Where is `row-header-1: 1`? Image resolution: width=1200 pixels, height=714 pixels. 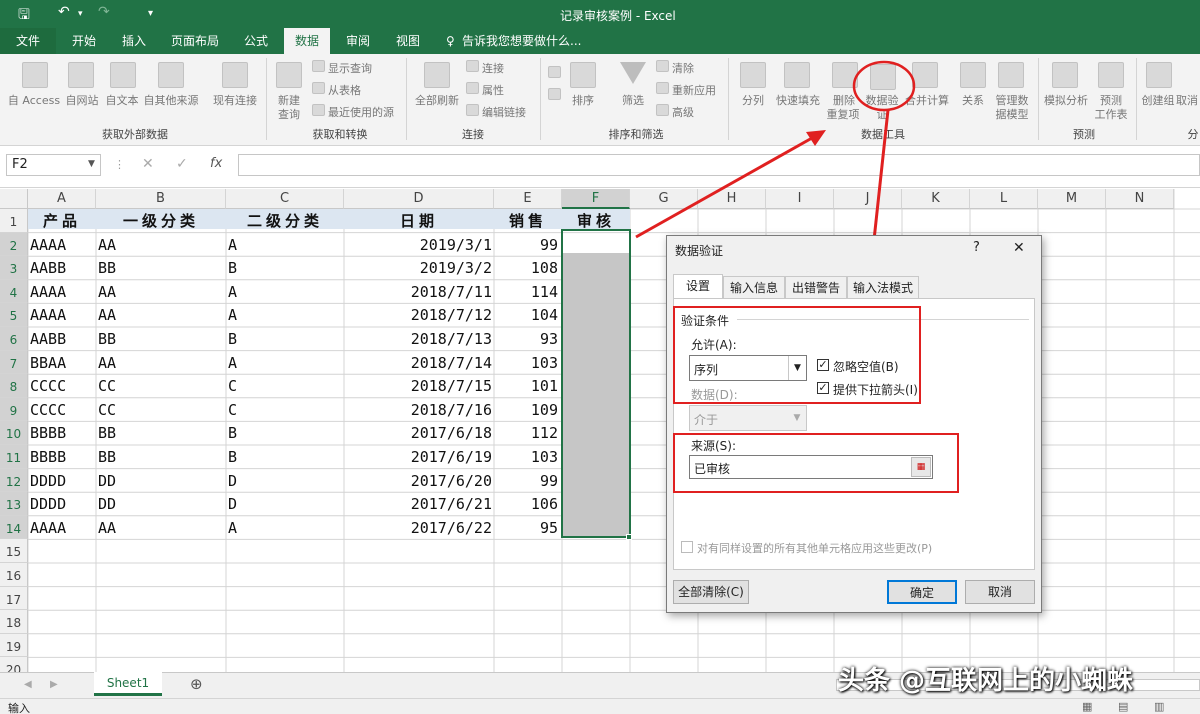 row-header-1: 1 is located at coordinates (14, 221).